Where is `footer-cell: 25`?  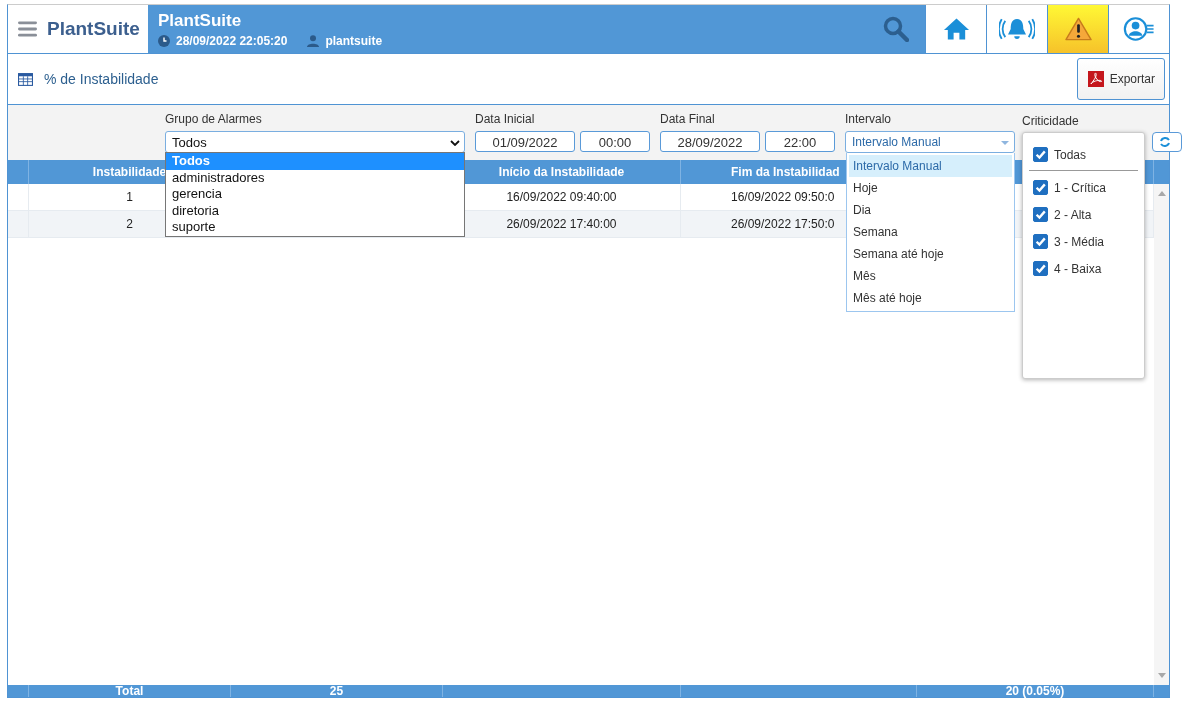 footer-cell: 25 is located at coordinates (336, 691).